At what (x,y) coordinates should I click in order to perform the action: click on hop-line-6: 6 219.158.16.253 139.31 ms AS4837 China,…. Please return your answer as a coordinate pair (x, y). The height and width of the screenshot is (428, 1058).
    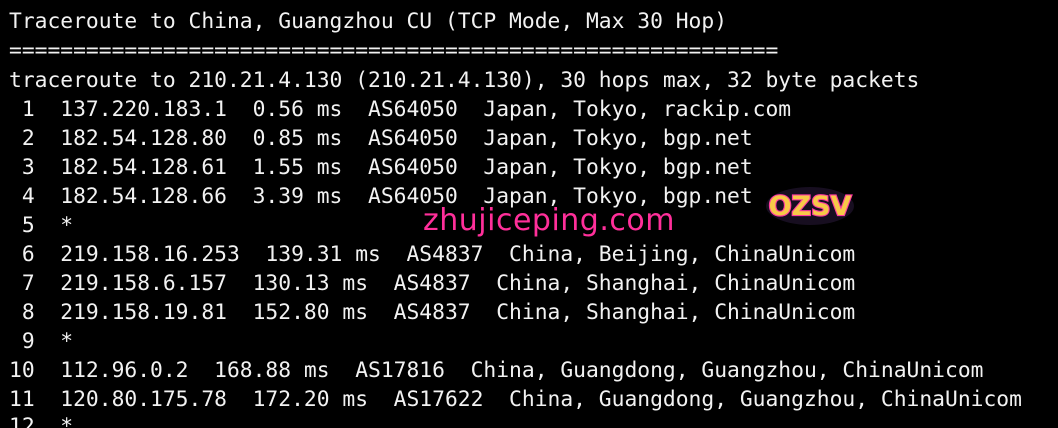
    Looking at the image, I should click on (432, 254).